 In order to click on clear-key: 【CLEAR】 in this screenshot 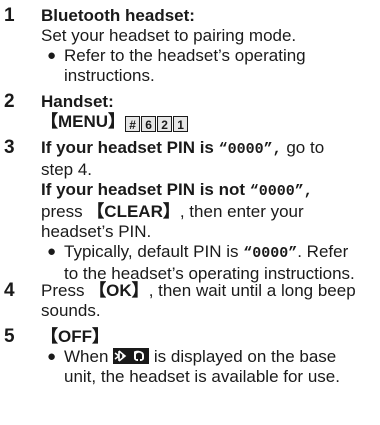, I will do `click(133, 211)`.